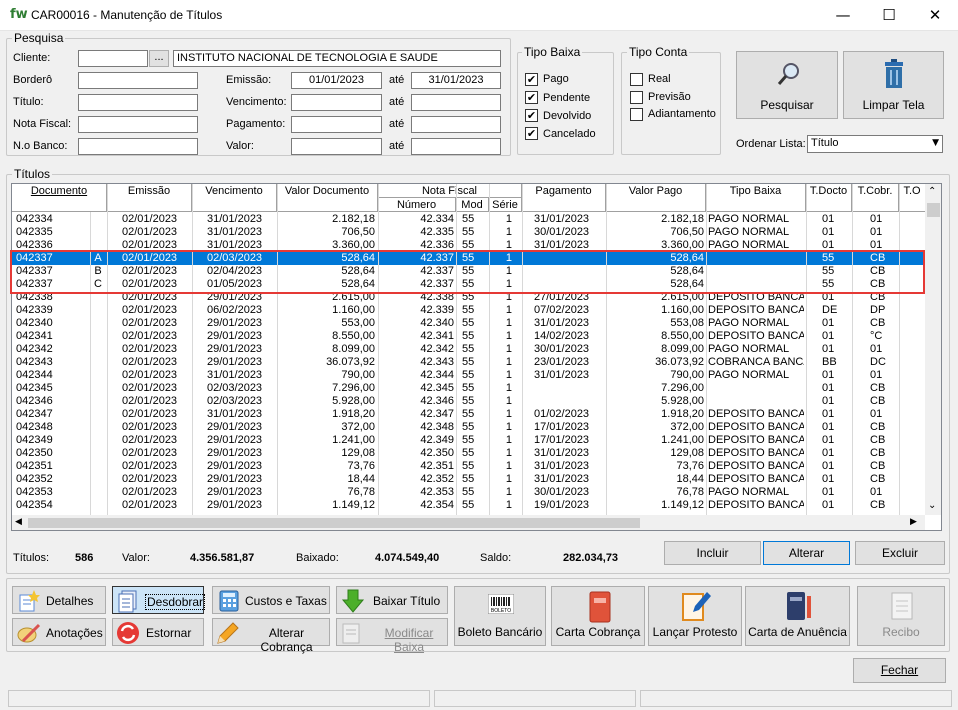  What do you see at coordinates (875, 198) in the screenshot?
I see `col-t-cobr: T.Cobr.` at bounding box center [875, 198].